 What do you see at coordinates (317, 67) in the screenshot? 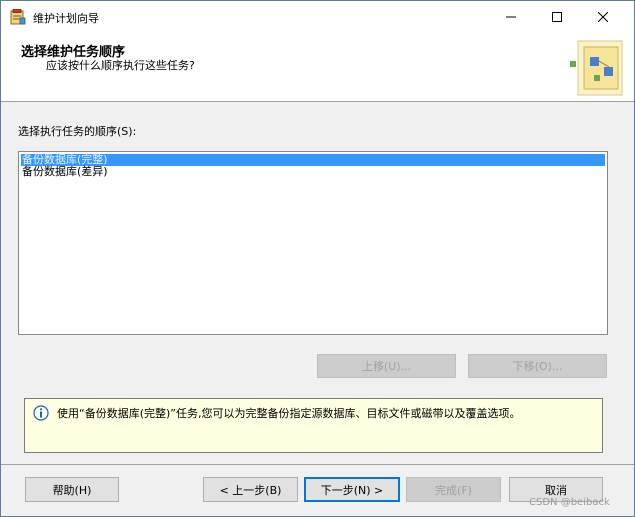
I see `wizard-header: 选择维护任务顺序 应该按什么顺序执行这些任务?` at bounding box center [317, 67].